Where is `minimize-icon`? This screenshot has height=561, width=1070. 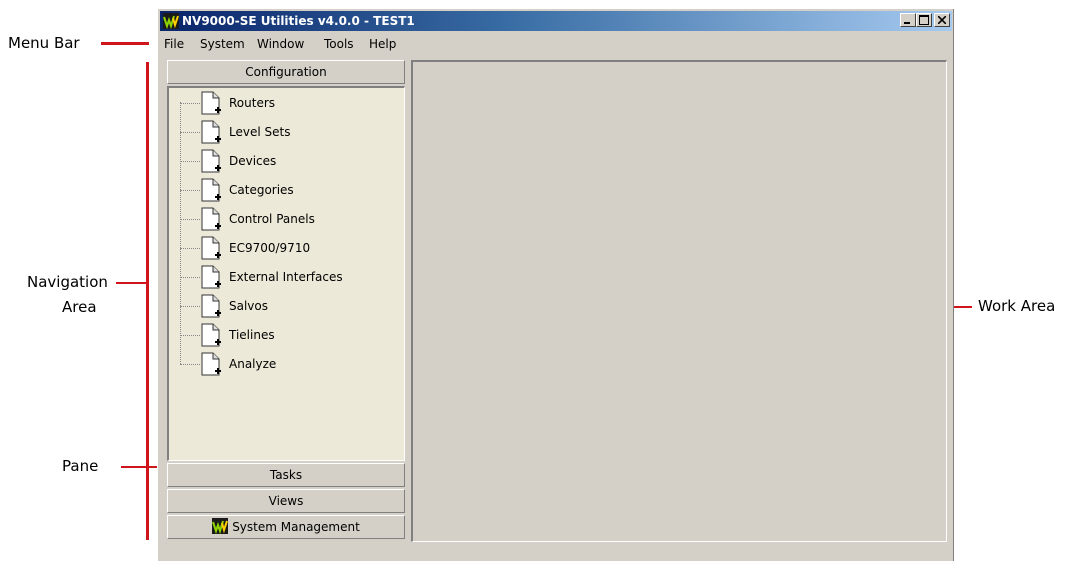 minimize-icon is located at coordinates (908, 20).